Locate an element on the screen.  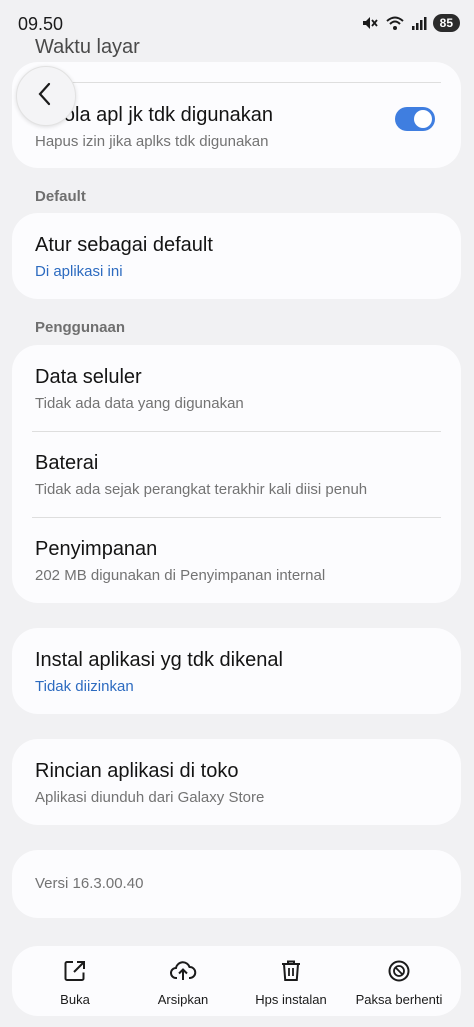
version-row: Versi 16.3.00.40 is located at coordinates (238, 883).